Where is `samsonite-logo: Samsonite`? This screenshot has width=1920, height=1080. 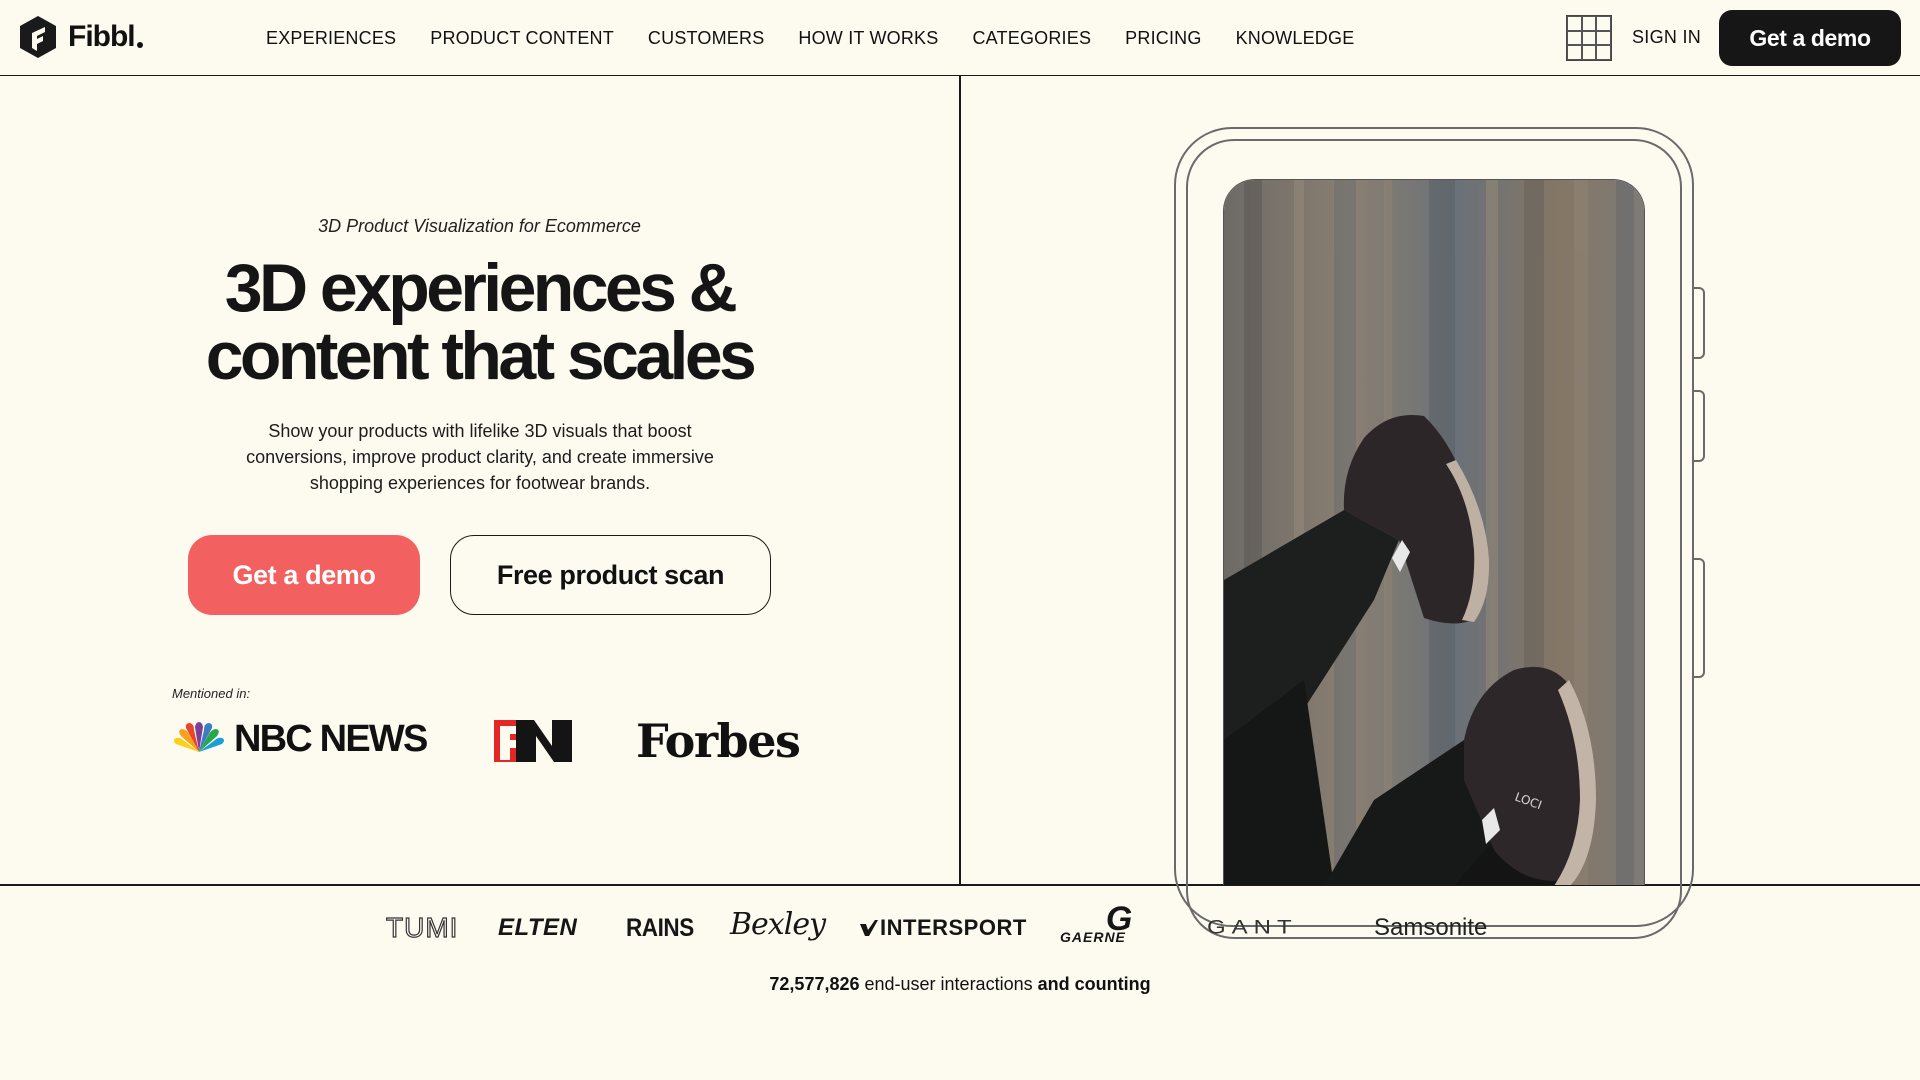
samsonite-logo: Samsonite is located at coordinates (1431, 927).